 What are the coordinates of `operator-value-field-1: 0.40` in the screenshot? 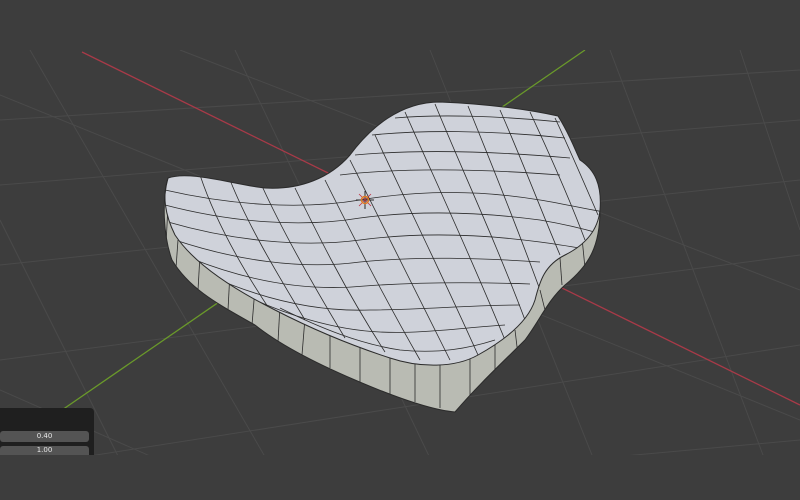 It's located at (44, 436).